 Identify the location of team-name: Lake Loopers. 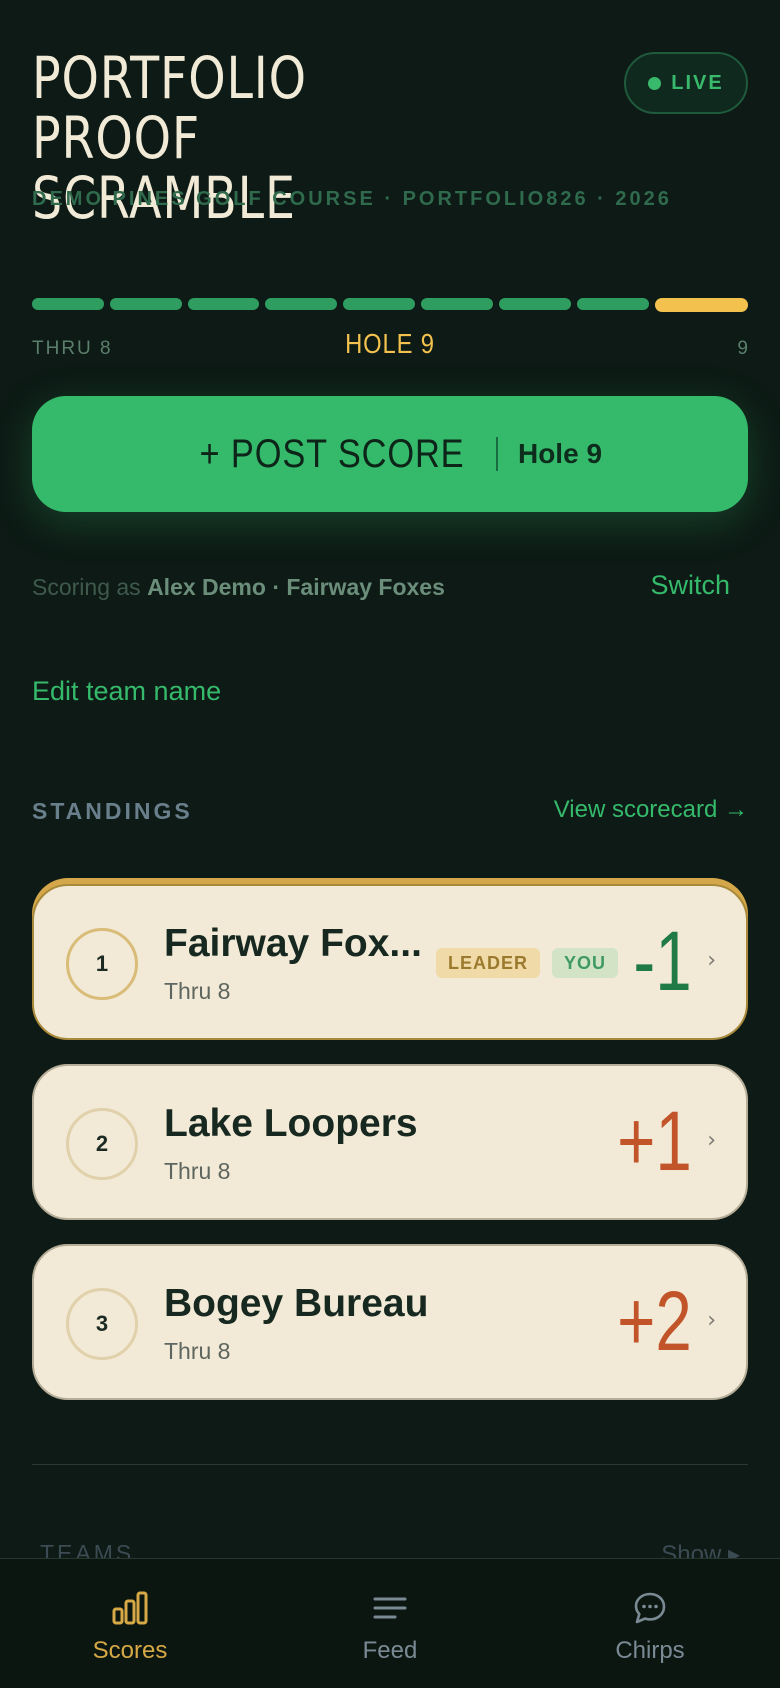
(291, 1123).